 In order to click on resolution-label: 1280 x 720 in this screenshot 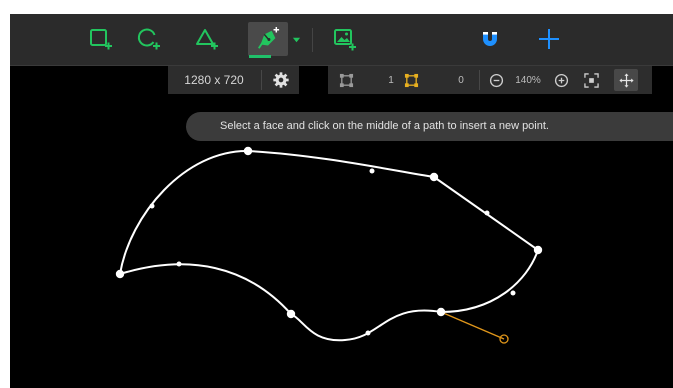, I will do `click(214, 80)`.